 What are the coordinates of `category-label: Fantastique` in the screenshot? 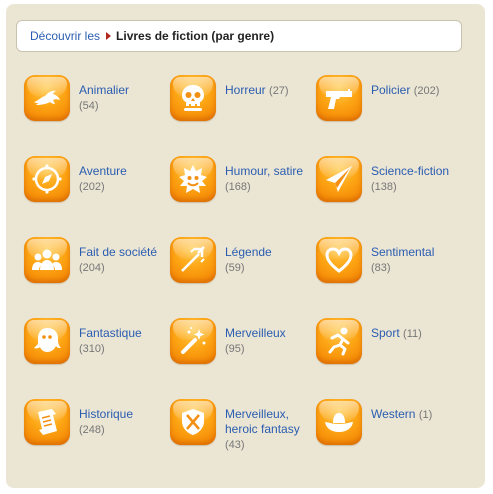 It's located at (110, 333).